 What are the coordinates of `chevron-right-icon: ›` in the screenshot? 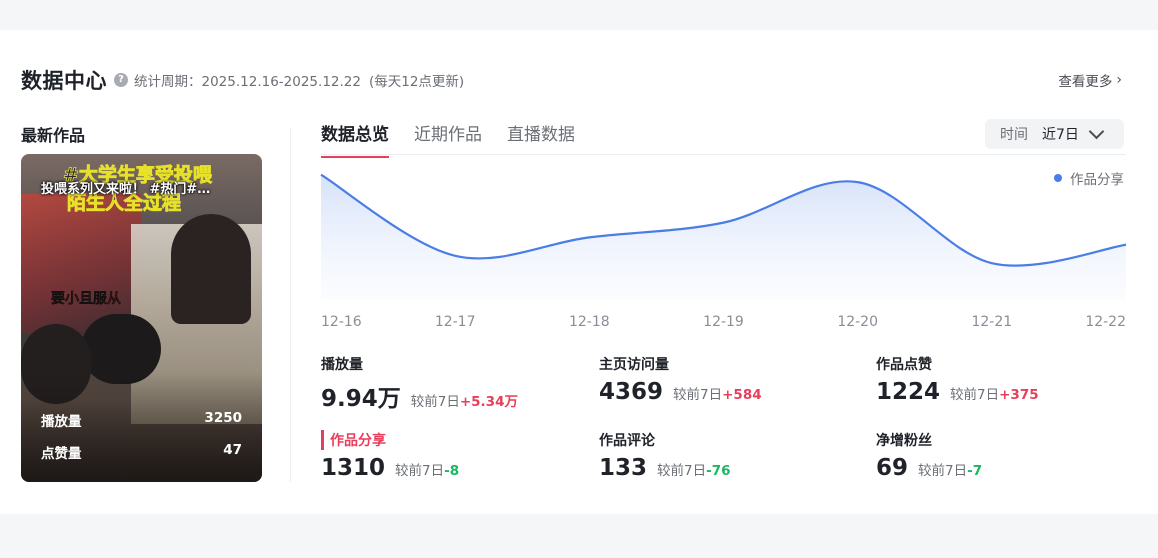 It's located at (1119, 80).